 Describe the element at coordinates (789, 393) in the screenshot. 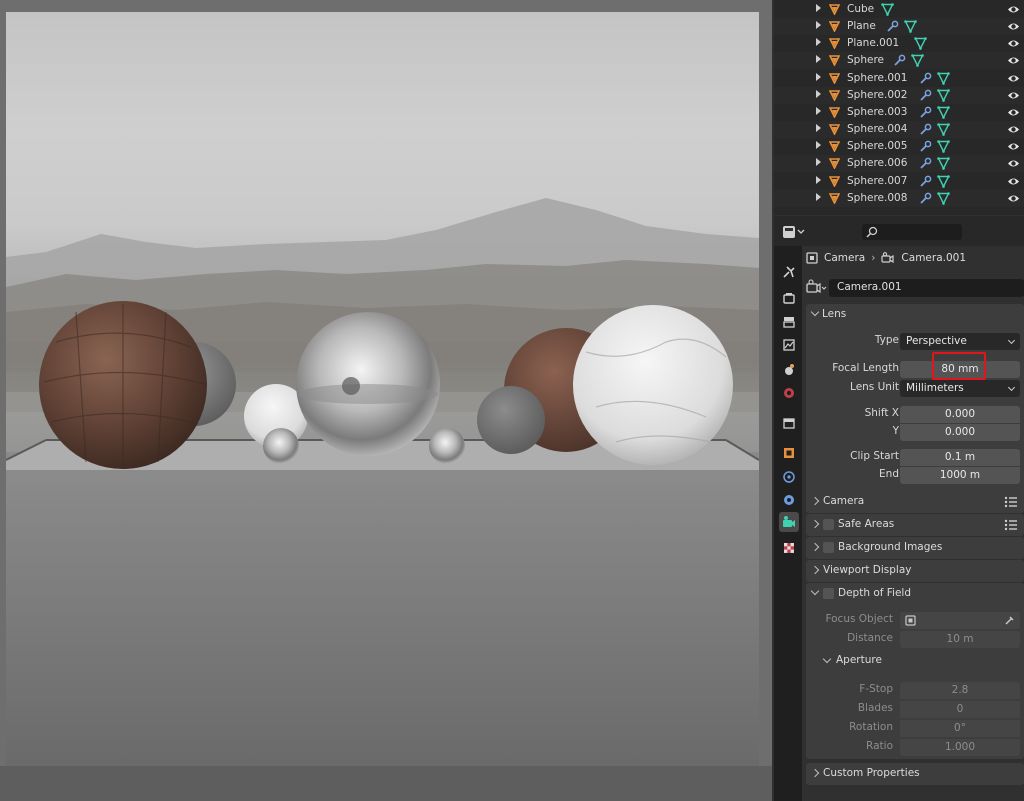

I see `tab-world` at that location.